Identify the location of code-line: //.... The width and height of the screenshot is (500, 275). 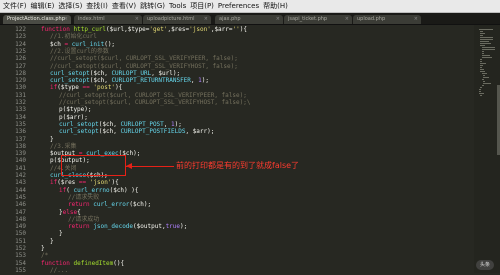
(59, 271).